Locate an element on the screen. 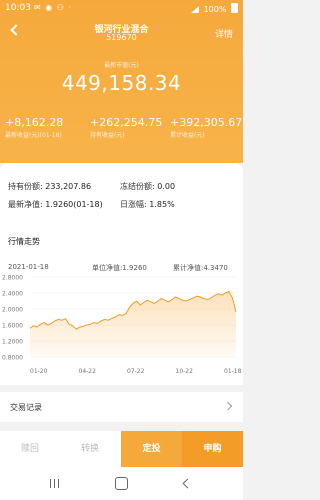  x-tick-label: 07-22 is located at coordinates (136, 371).